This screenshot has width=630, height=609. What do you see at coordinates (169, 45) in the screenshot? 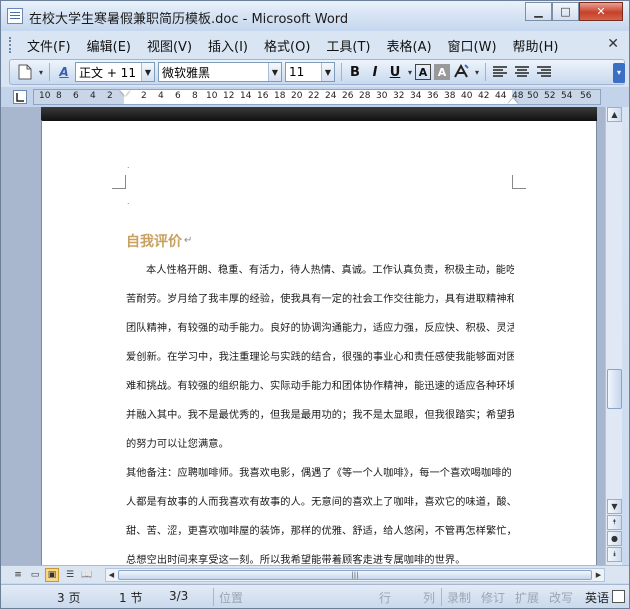
I see `menu-view: 视图(V)` at bounding box center [169, 45].